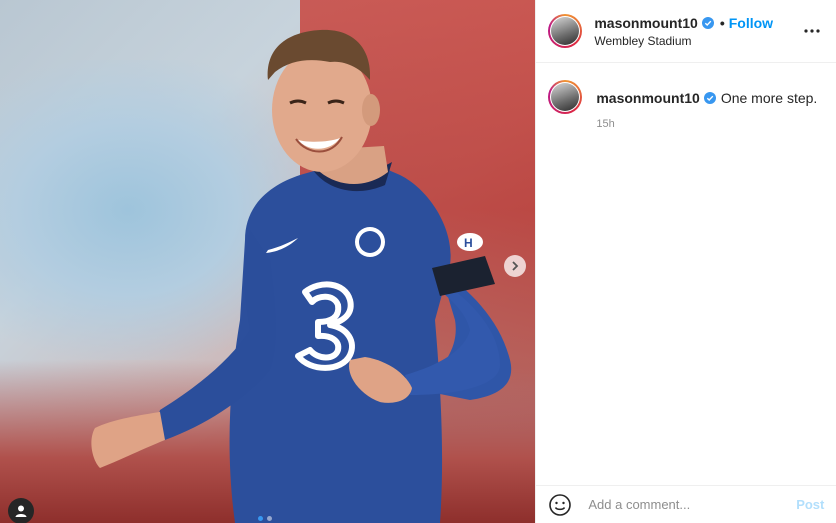 The height and width of the screenshot is (523, 836). Describe the element at coordinates (565, 97) in the screenshot. I see `caption-avatar` at that location.